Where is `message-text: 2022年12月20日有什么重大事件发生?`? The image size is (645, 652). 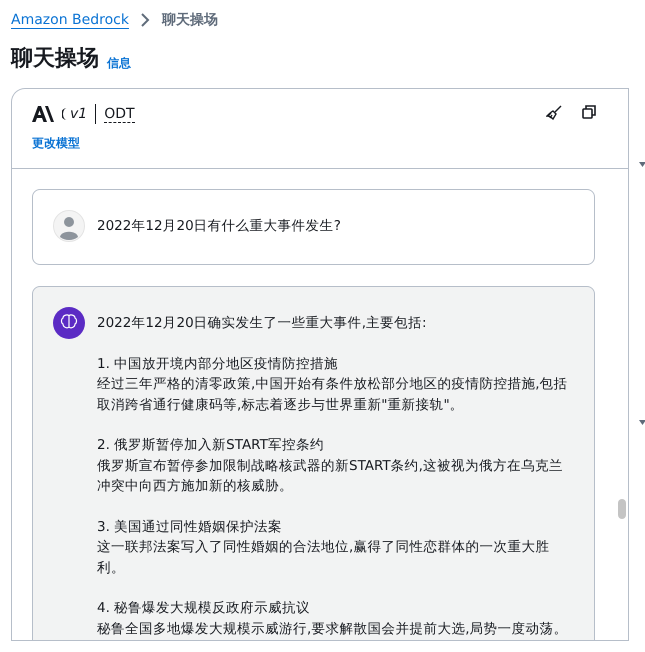 message-text: 2022年12月20日有什么重大事件发生? is located at coordinates (219, 226).